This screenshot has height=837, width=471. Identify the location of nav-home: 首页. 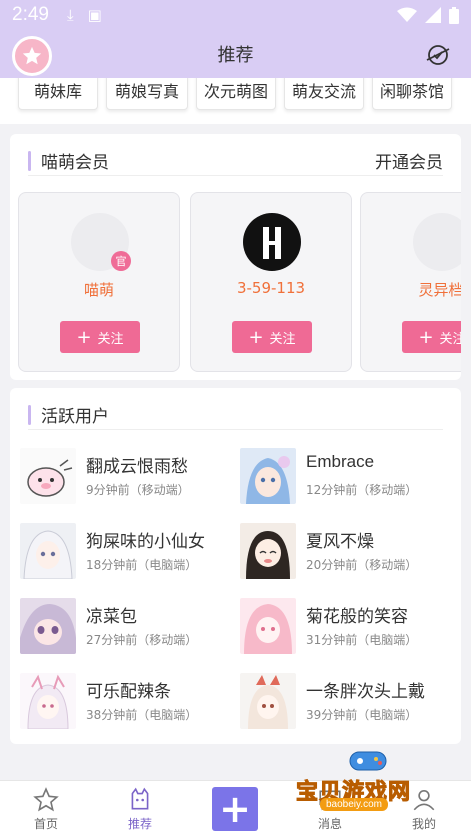
(46, 809).